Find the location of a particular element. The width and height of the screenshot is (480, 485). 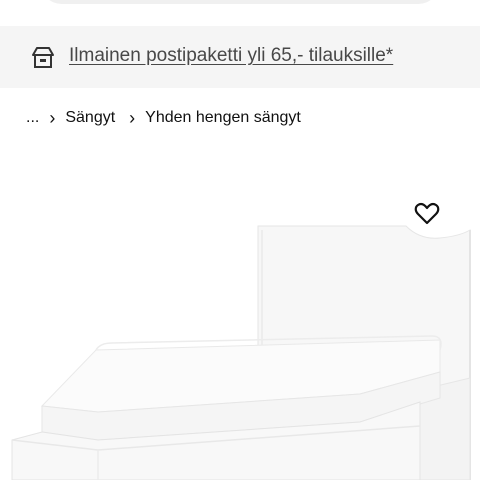

favorite-button is located at coordinates (427, 216).